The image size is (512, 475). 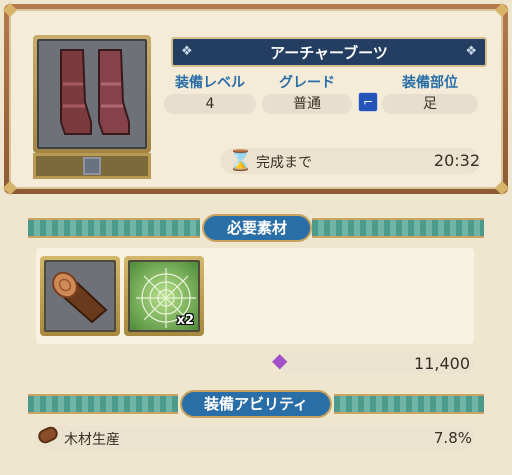 I want to click on materials-header: 必要素材, so click(x=256, y=227).